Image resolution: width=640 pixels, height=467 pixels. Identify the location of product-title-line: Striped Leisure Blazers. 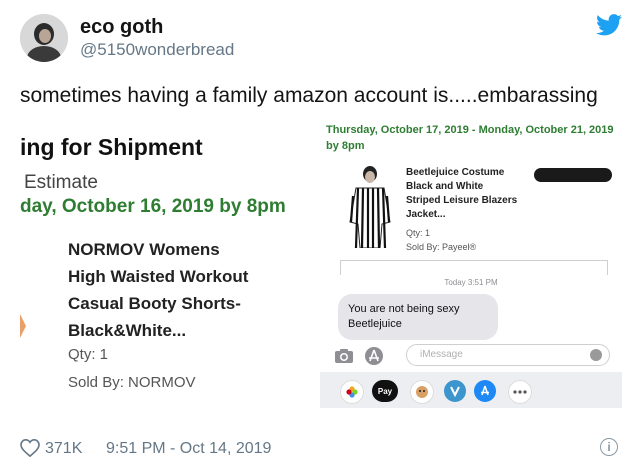
(462, 200).